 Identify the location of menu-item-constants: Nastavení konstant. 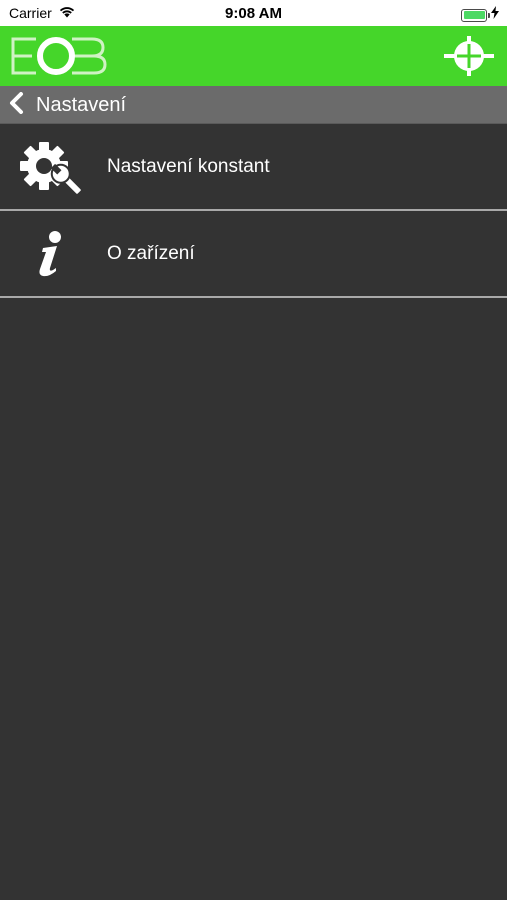
(253, 167).